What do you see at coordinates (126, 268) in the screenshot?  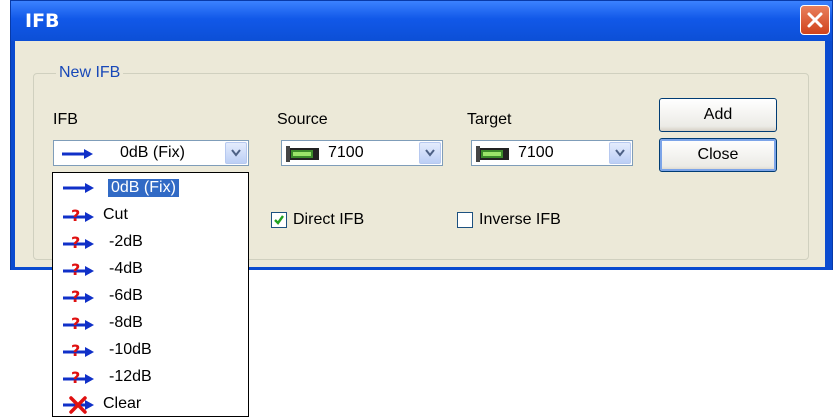 I see `dropdown-item-label: -4dB` at bounding box center [126, 268].